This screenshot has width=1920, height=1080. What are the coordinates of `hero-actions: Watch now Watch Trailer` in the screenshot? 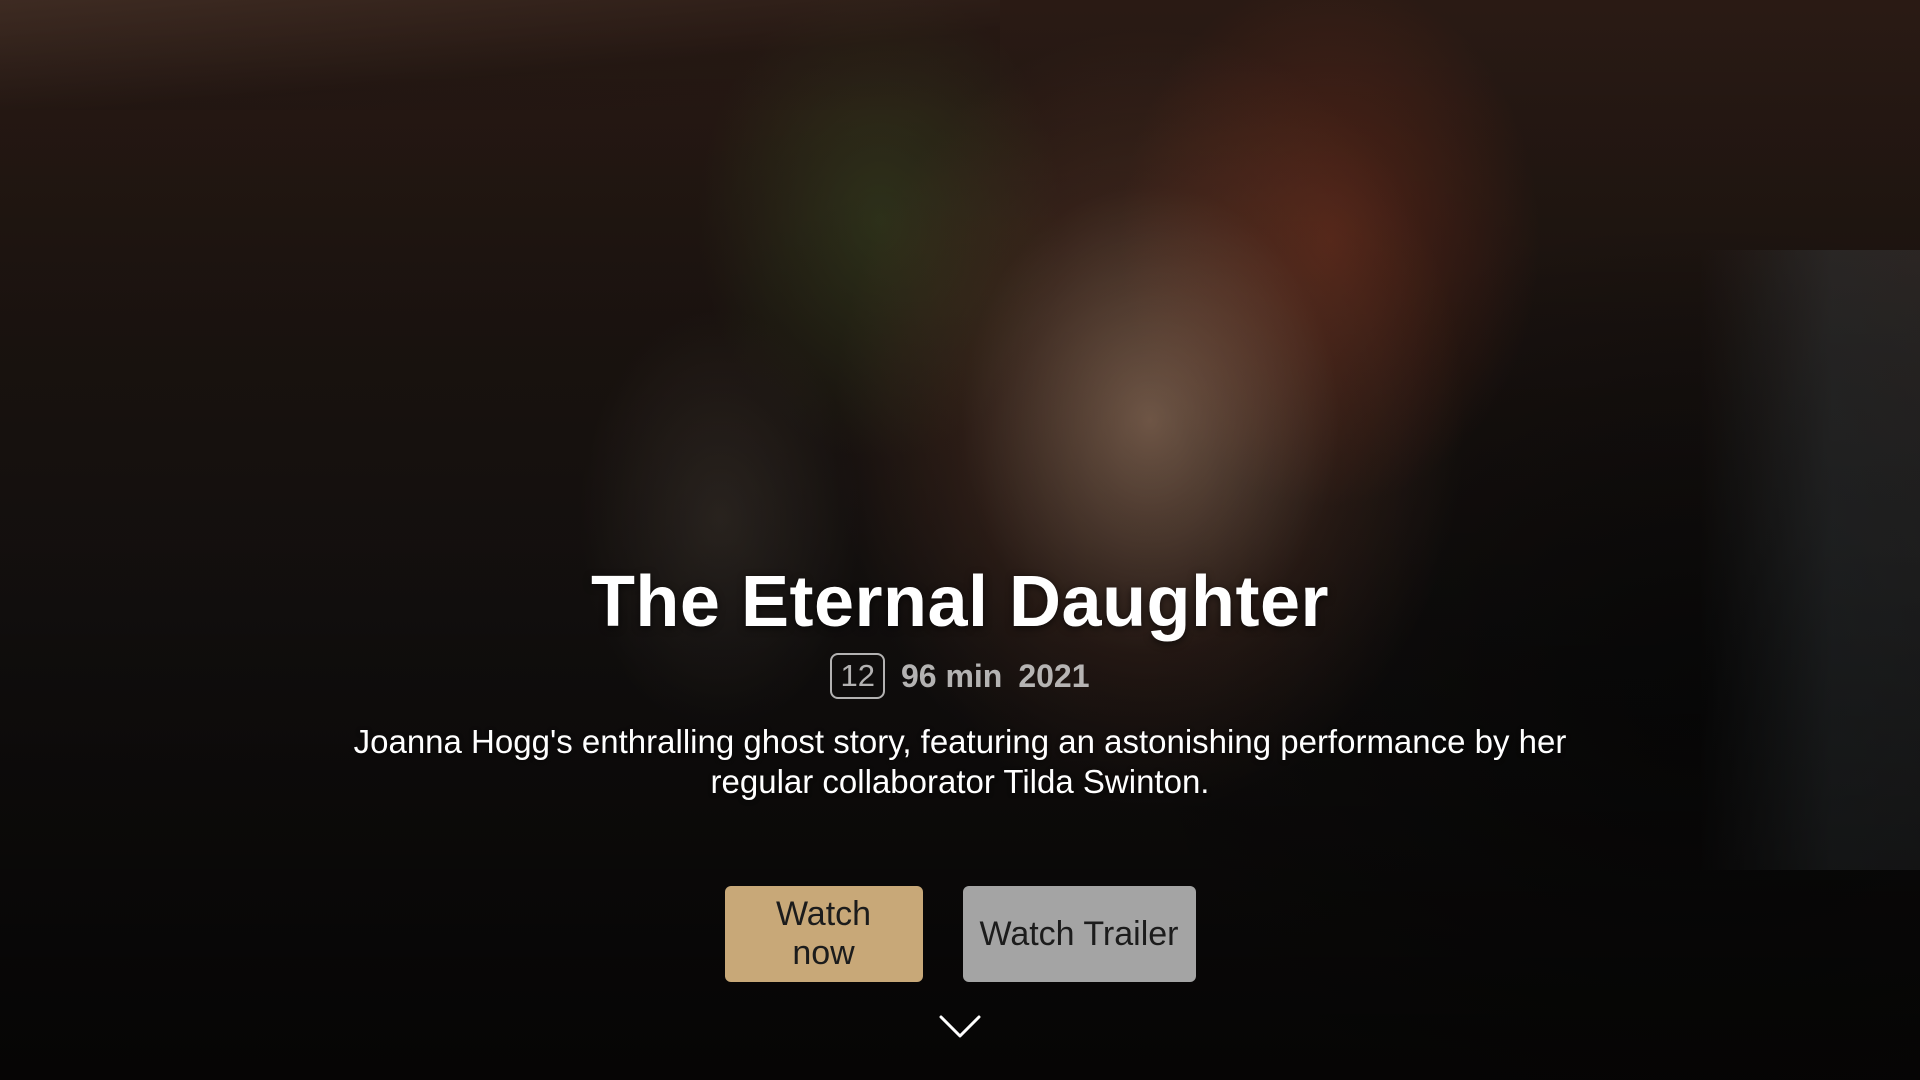 It's located at (960, 934).